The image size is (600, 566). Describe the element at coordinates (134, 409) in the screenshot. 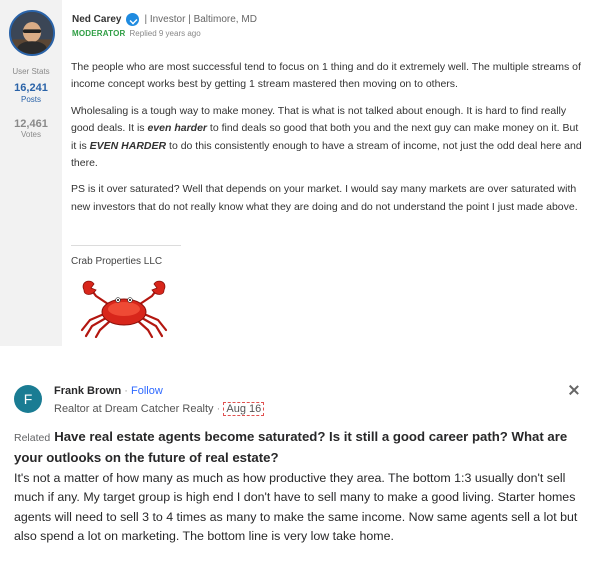

I see `author-credential: Realtor at Dream Catcher Realty` at that location.